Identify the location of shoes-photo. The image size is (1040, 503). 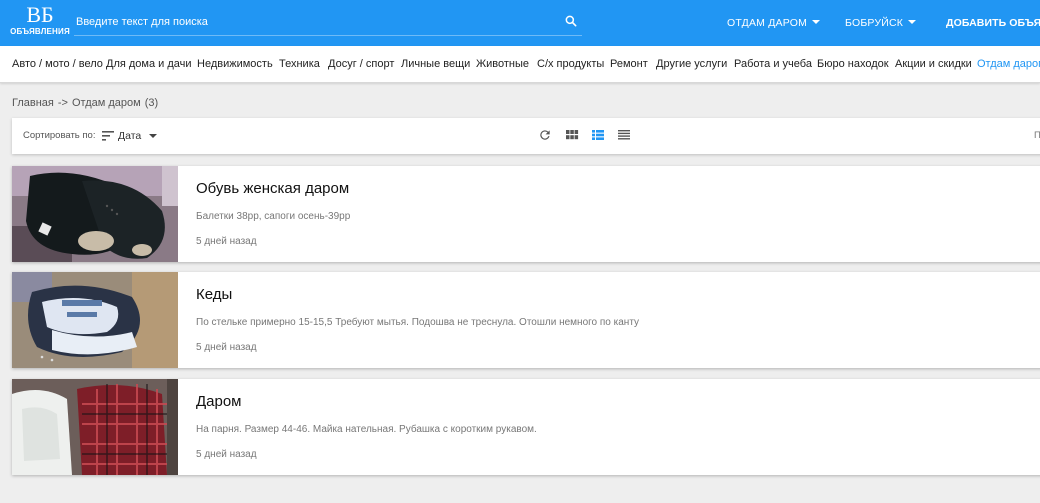
(95, 214).